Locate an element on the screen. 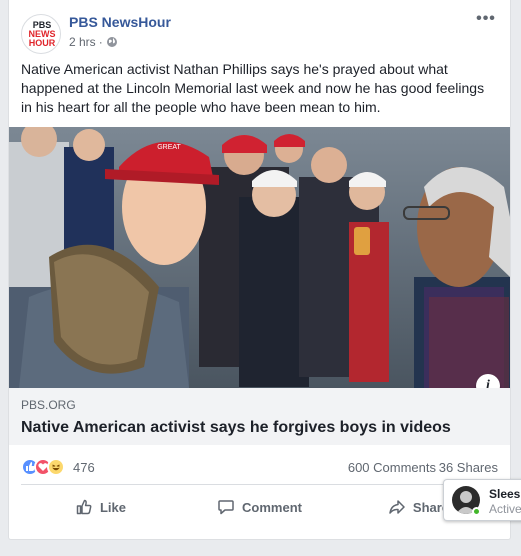  shares-count: 36 Shares is located at coordinates (468, 467).